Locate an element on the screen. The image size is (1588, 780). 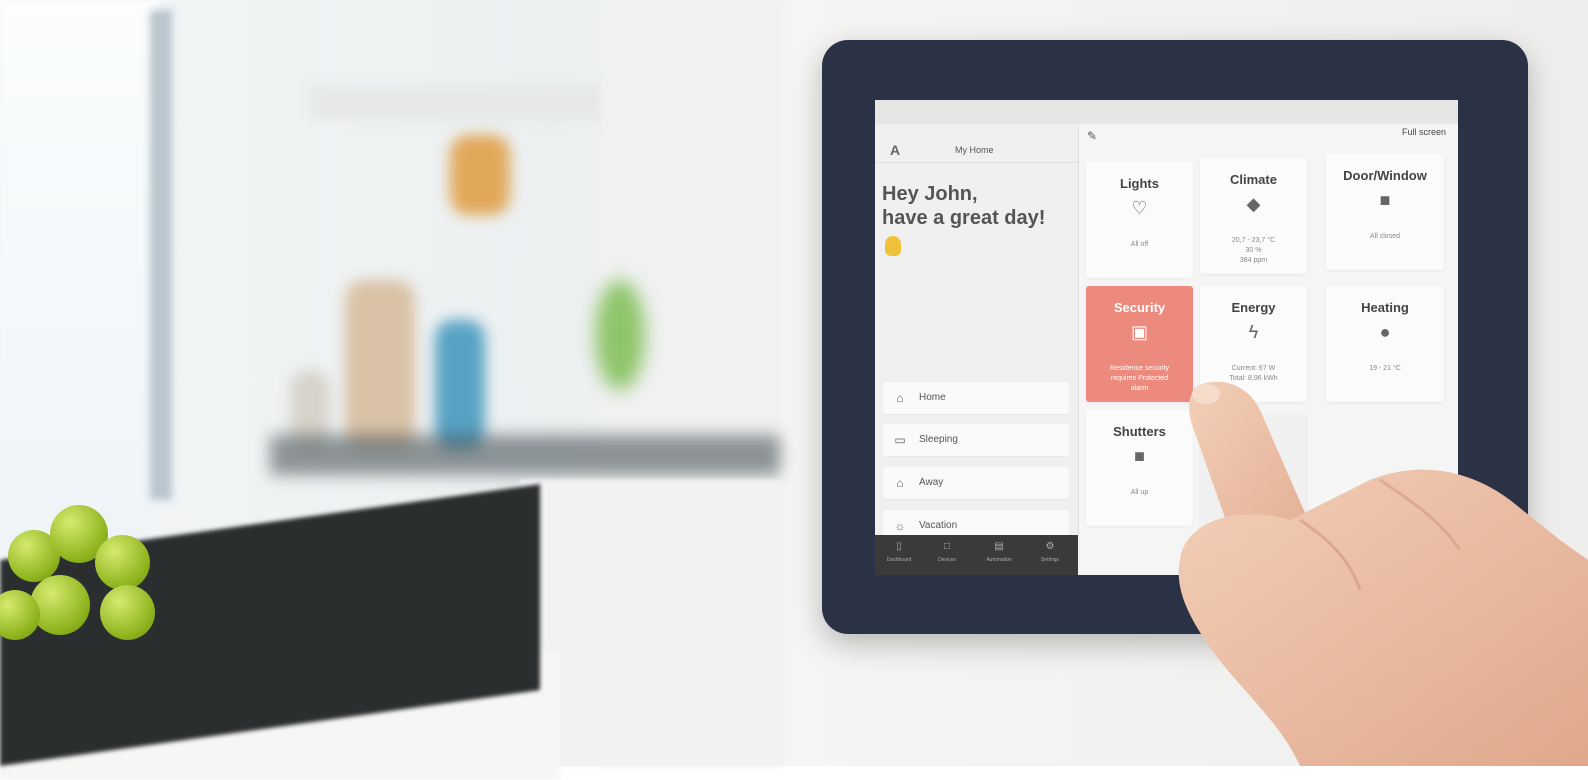
main-header: ✎ Full screen is located at coordinates (1268, 135).